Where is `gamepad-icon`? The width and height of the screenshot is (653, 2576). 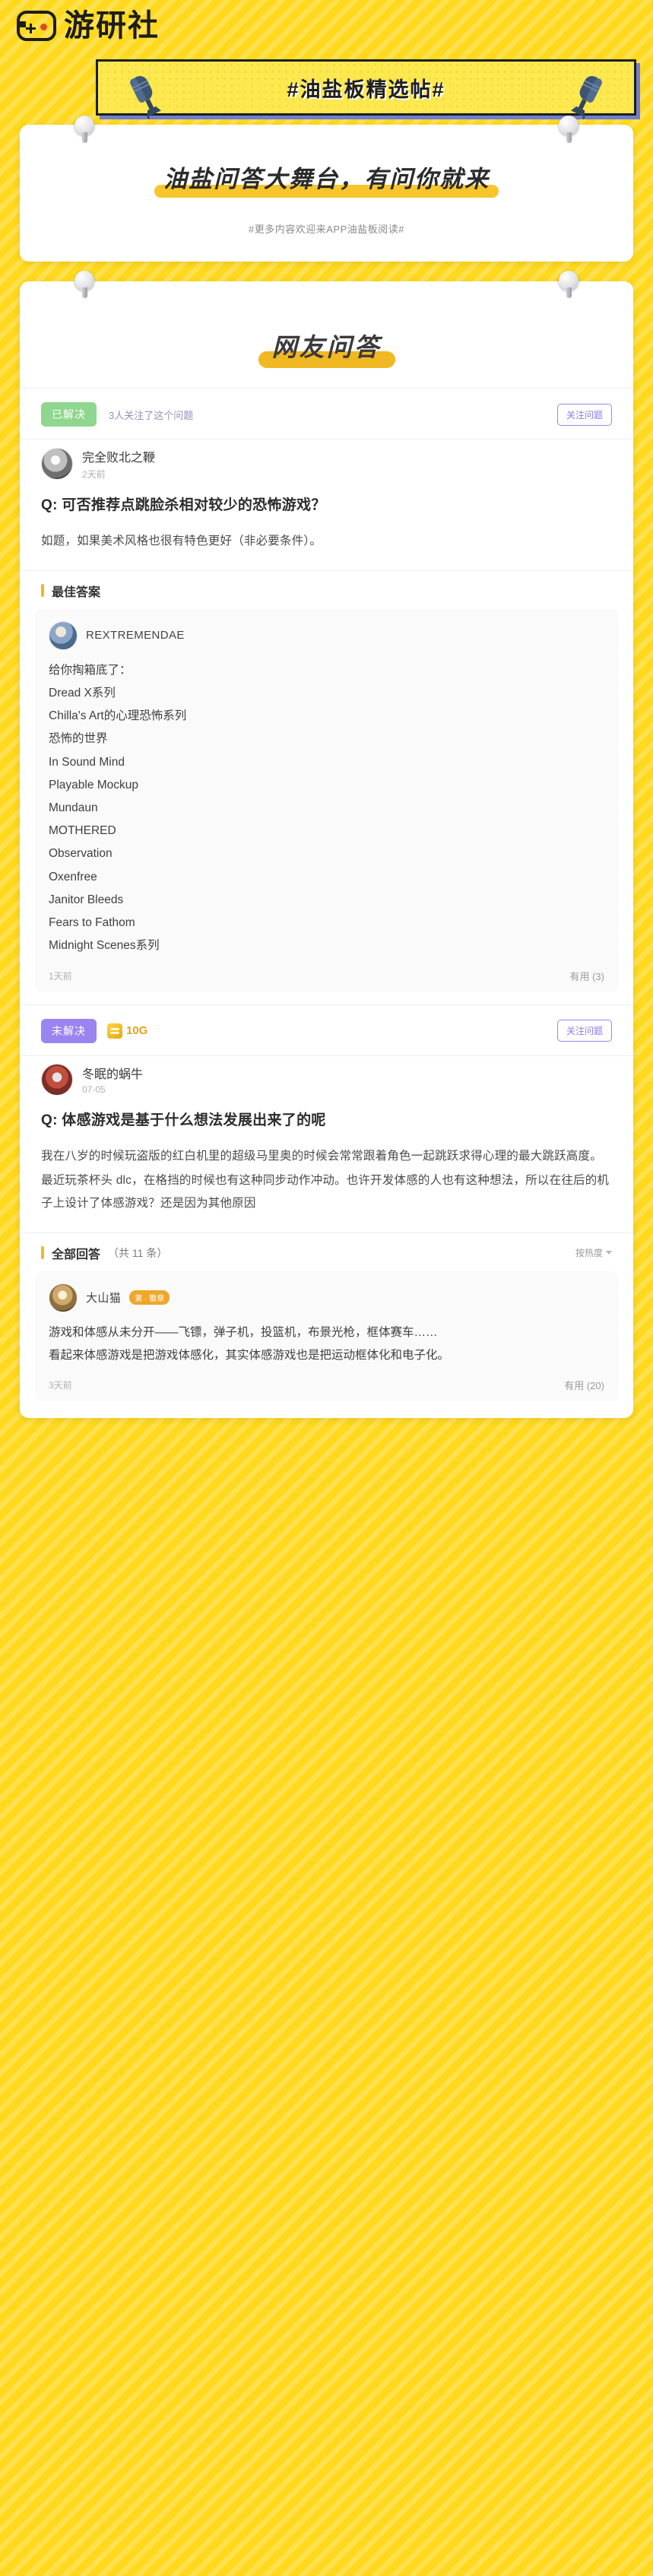
gamepad-icon is located at coordinates (36, 26).